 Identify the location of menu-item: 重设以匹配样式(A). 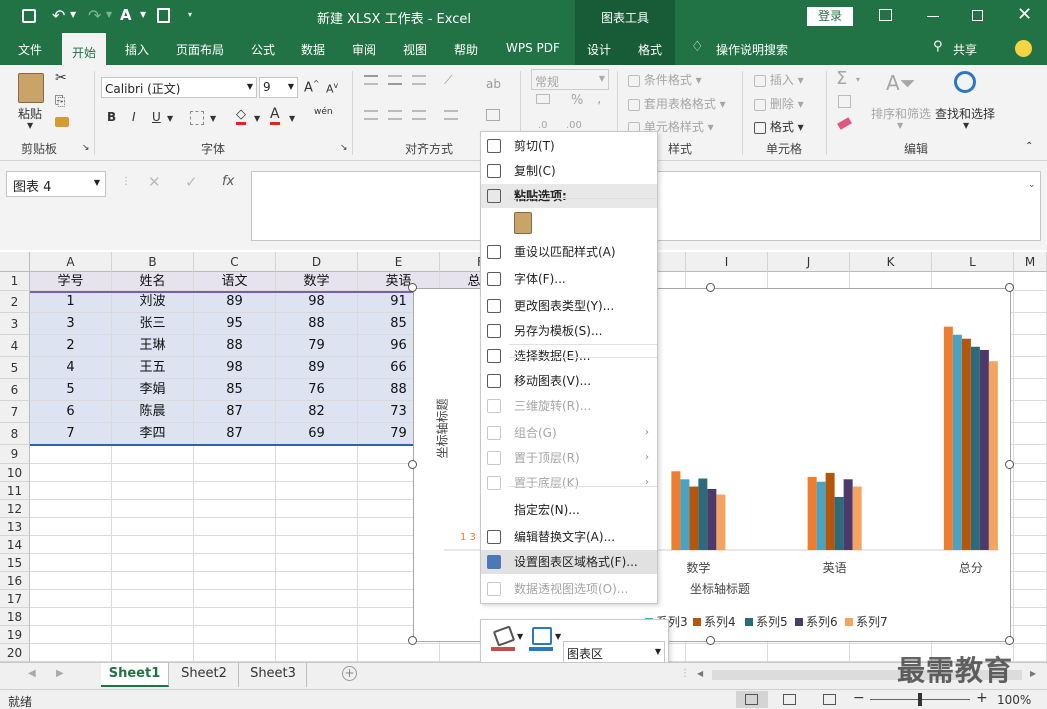
(569, 252).